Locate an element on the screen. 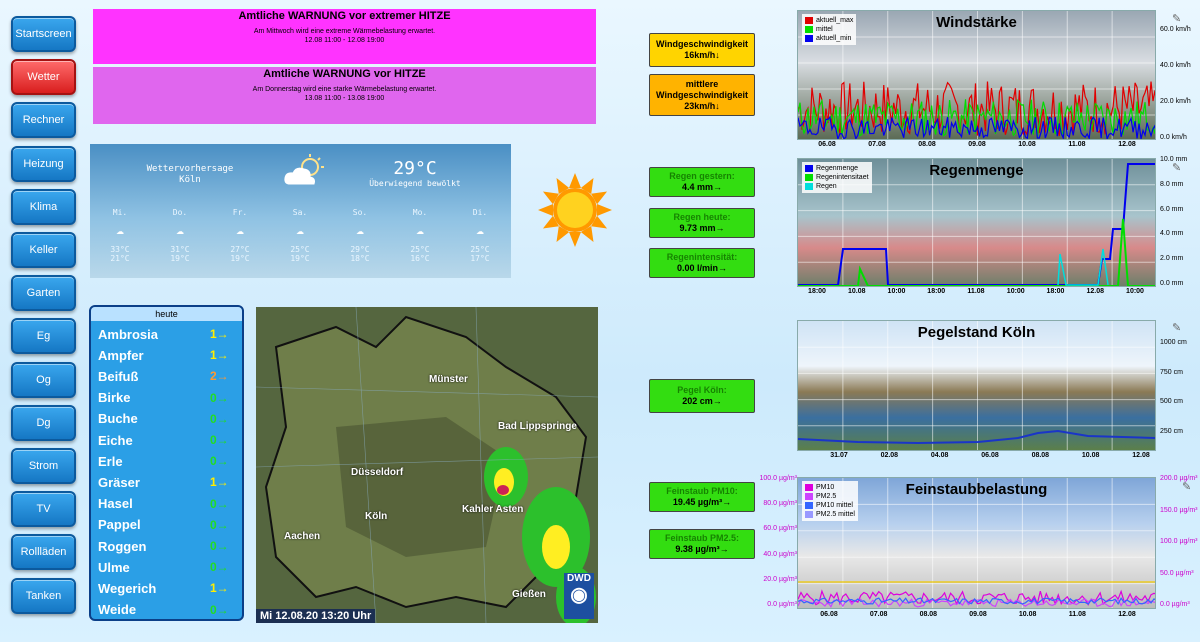 The height and width of the screenshot is (642, 1200). x-tick-label: 02.08 is located at coordinates (889, 455).